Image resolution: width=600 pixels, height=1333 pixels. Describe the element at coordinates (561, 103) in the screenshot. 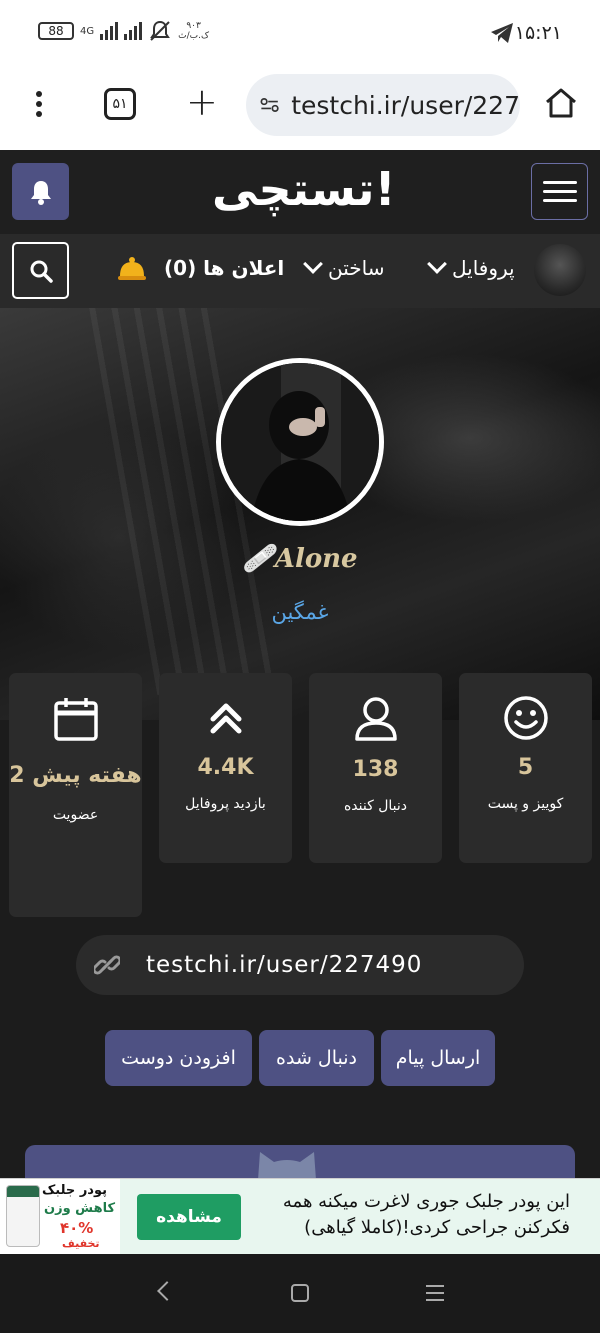

I see `home-icon` at that location.